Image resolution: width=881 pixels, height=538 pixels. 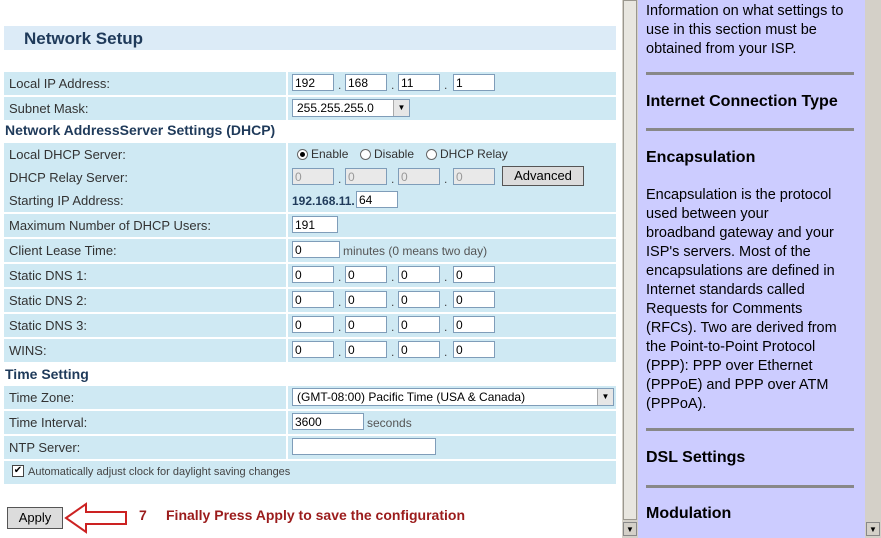 I want to click on time-interval-label: Time Interval:, so click(x=48, y=422).